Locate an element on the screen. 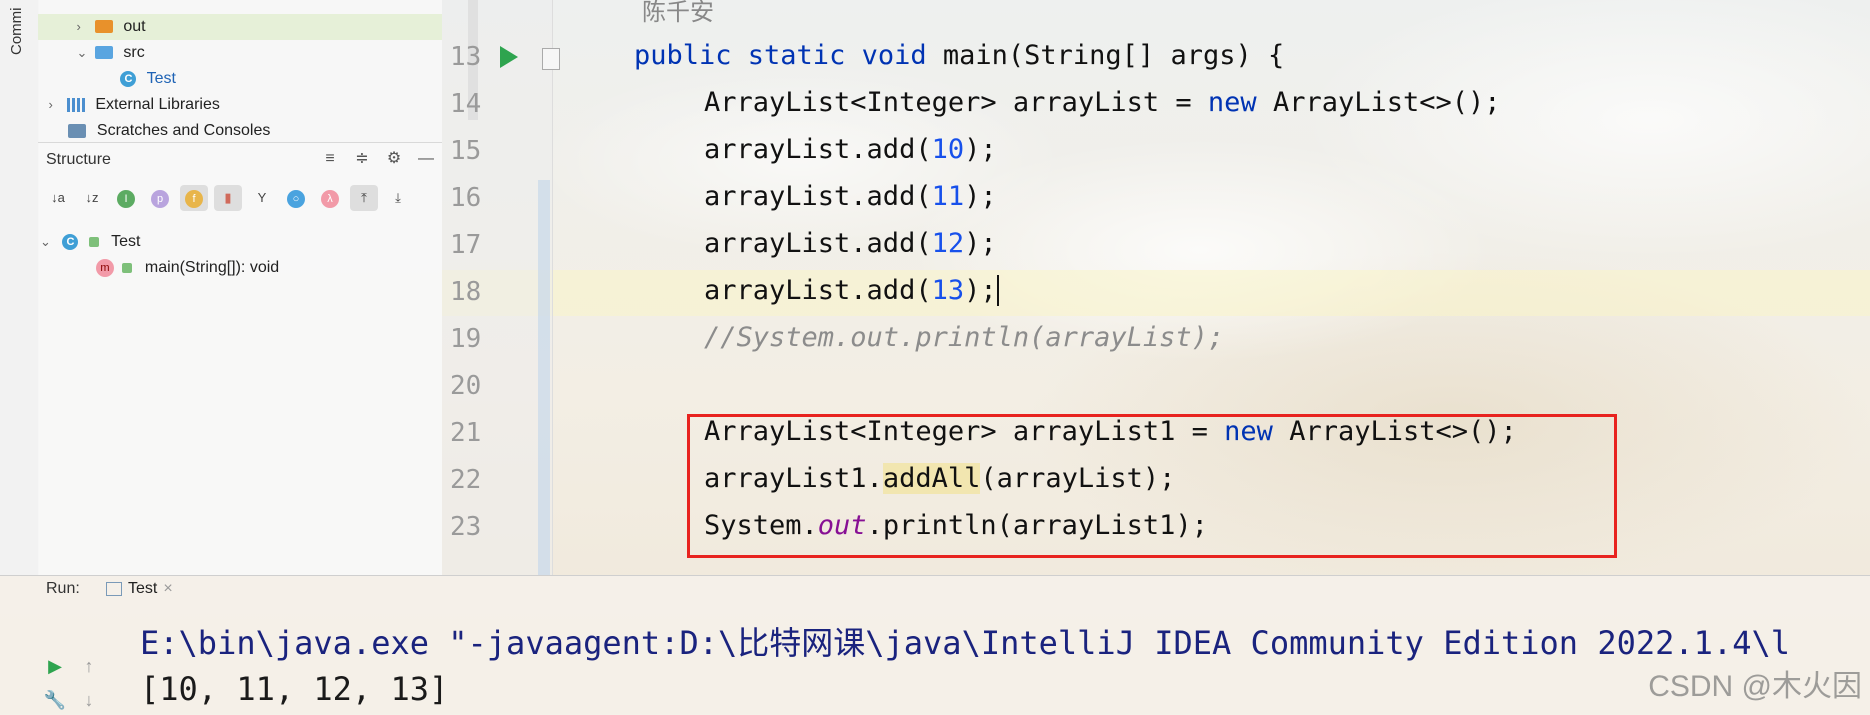  tree-item-external-libraries: › External Libraries is located at coordinates (129, 105).